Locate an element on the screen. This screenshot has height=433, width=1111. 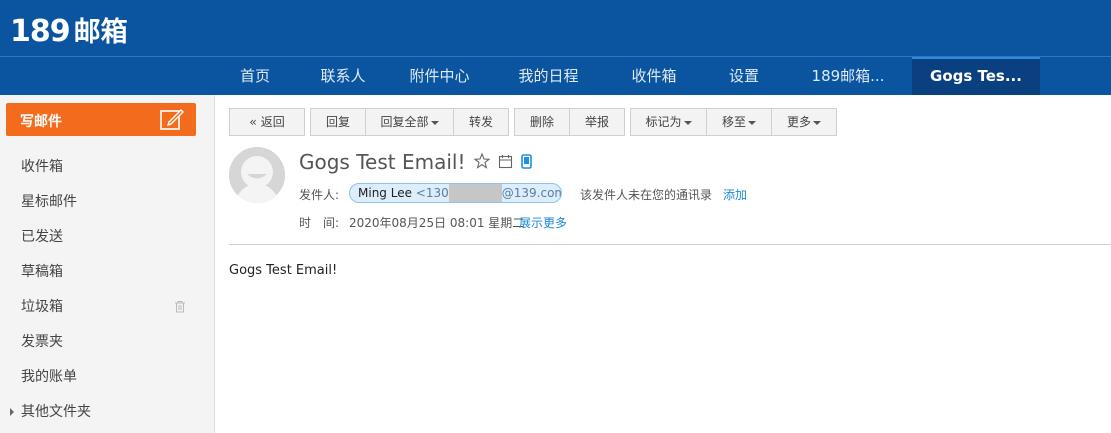
expand-caret-icon is located at coordinates (12, 412).